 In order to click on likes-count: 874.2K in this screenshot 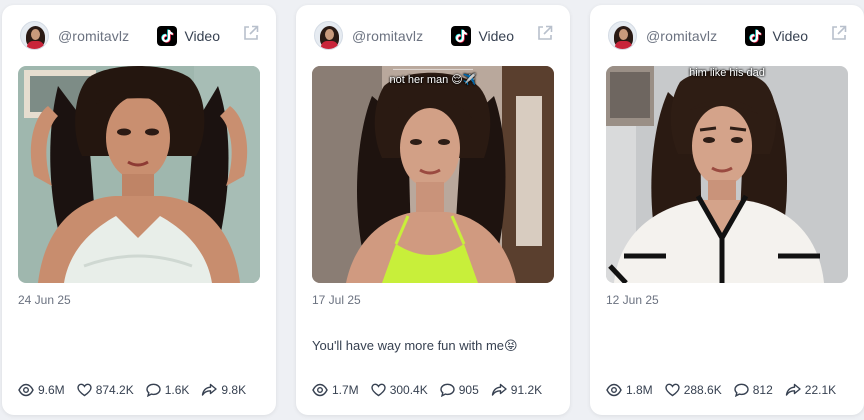, I will do `click(114, 390)`.